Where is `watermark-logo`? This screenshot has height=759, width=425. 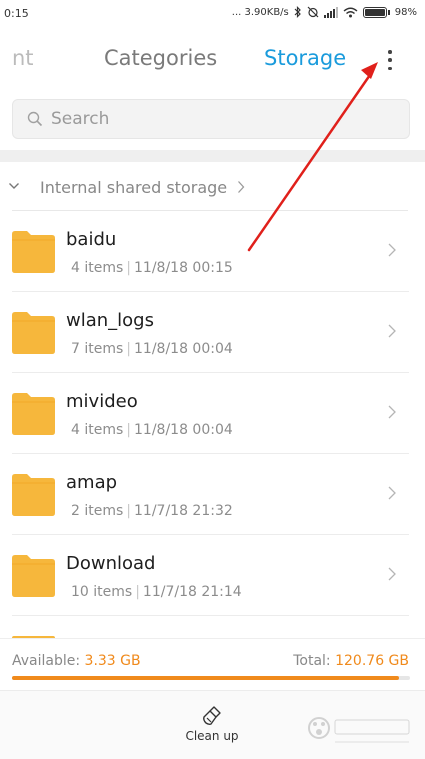
watermark-logo is located at coordinates (359, 730).